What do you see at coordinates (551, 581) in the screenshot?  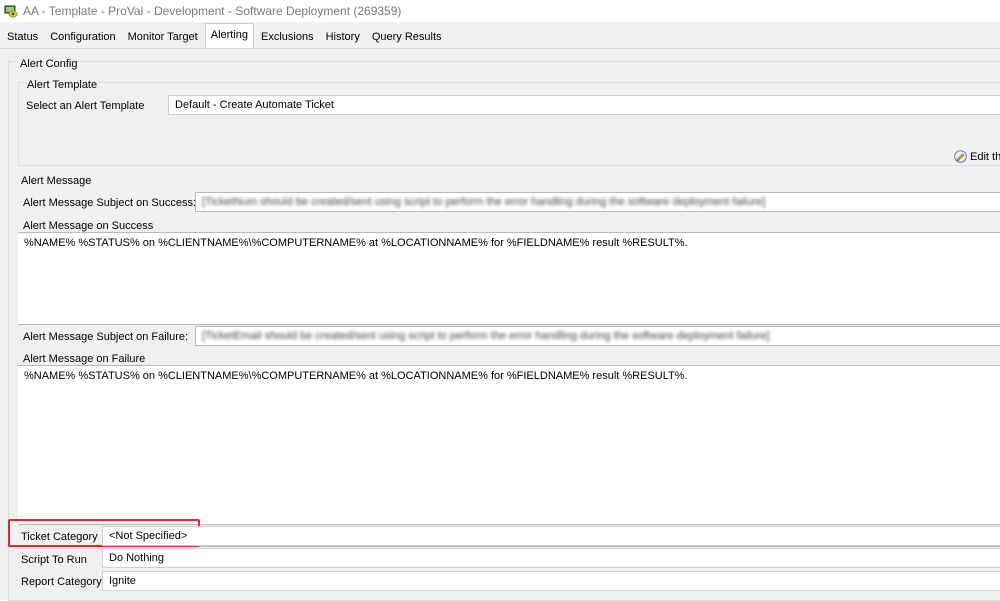 I see `report-category-select: Ignite` at bounding box center [551, 581].